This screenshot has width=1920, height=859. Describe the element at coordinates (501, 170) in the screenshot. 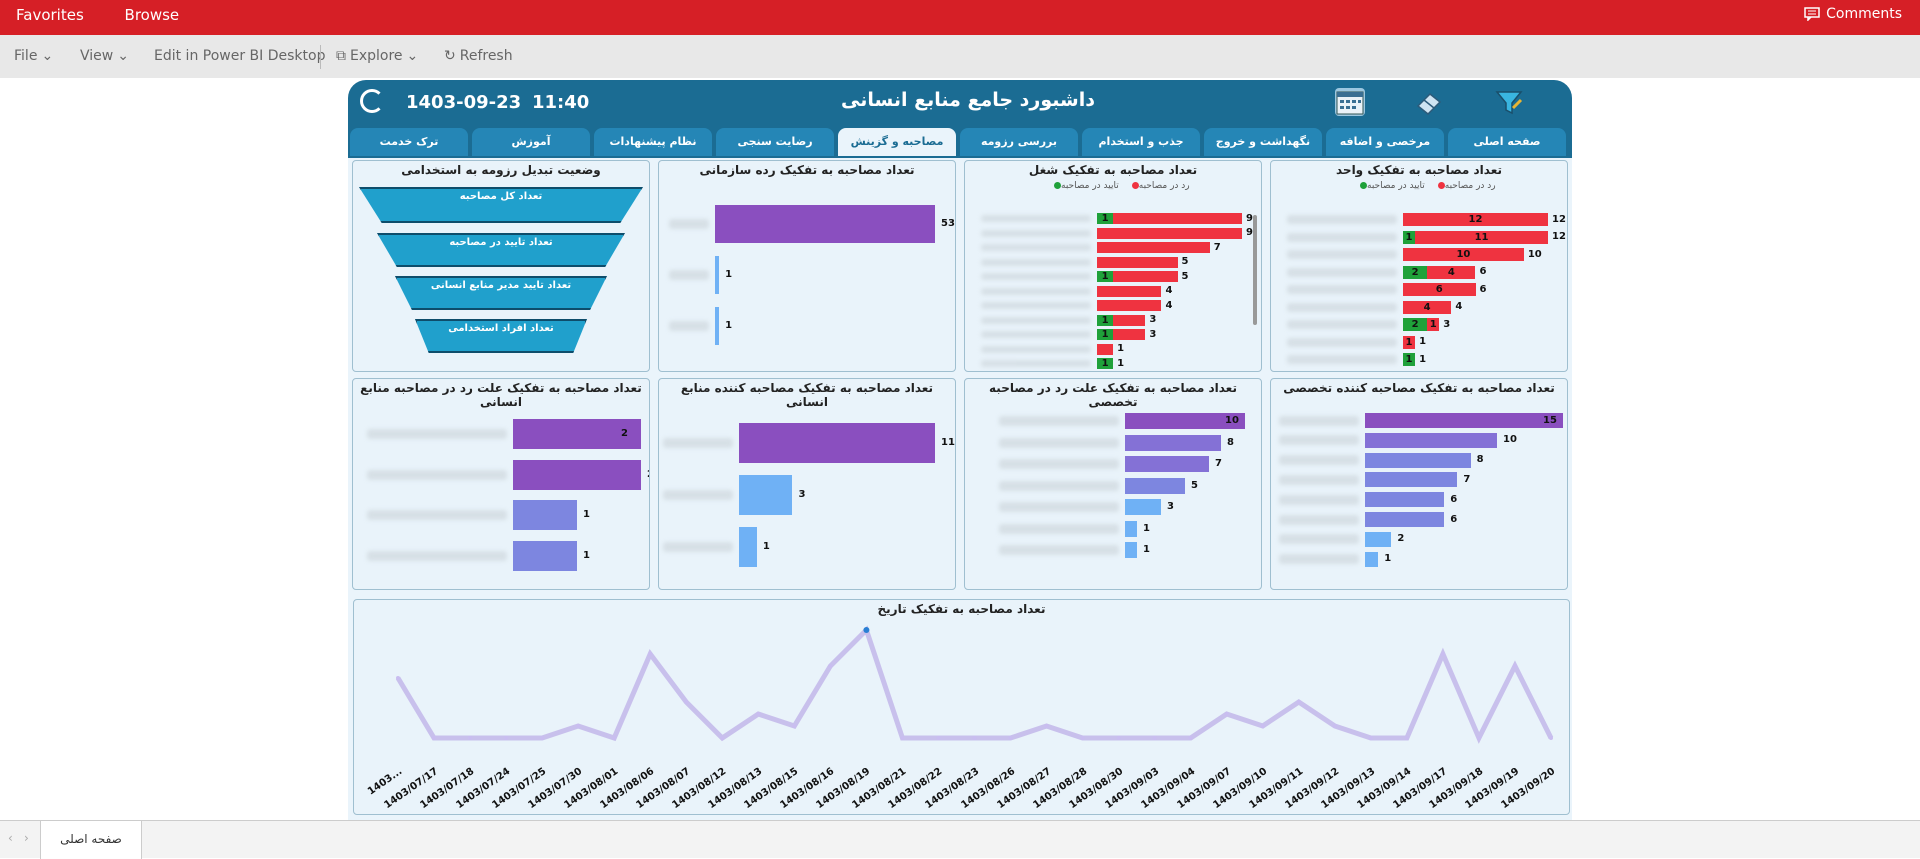

I see `chart-title: وضعیت تبدیل رزومه به استخدامی` at that location.